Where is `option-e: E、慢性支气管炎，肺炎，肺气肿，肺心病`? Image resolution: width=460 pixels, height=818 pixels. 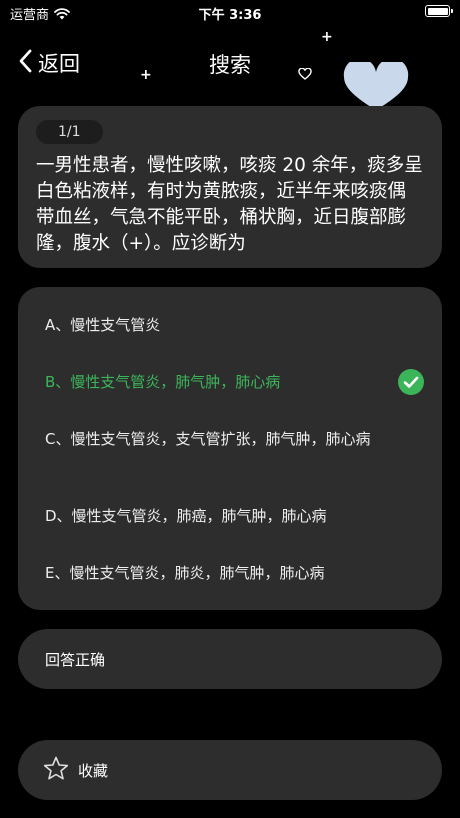 option-e: E、慢性支气管炎，肺炎，肺气肿，肺心病 is located at coordinates (213, 573).